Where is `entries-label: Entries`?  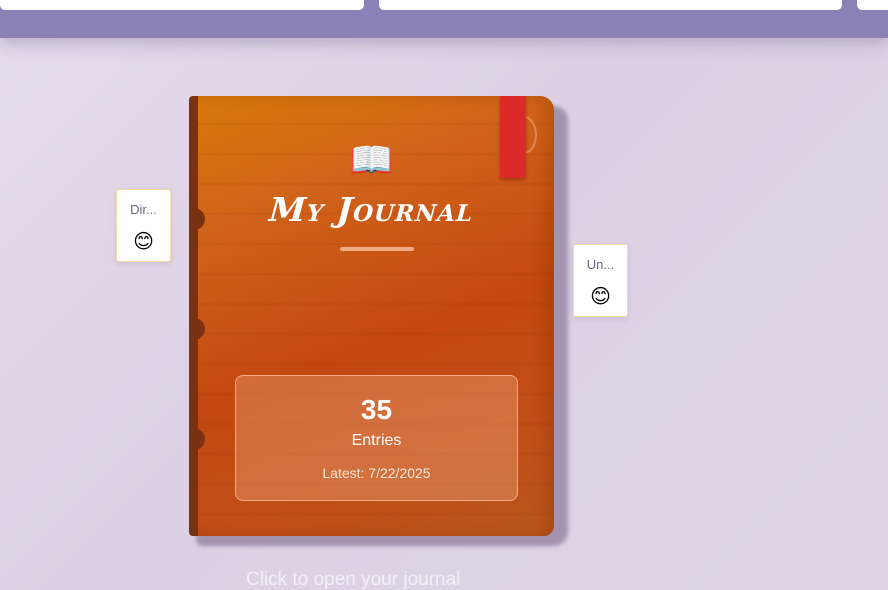
entries-label: Entries is located at coordinates (376, 440).